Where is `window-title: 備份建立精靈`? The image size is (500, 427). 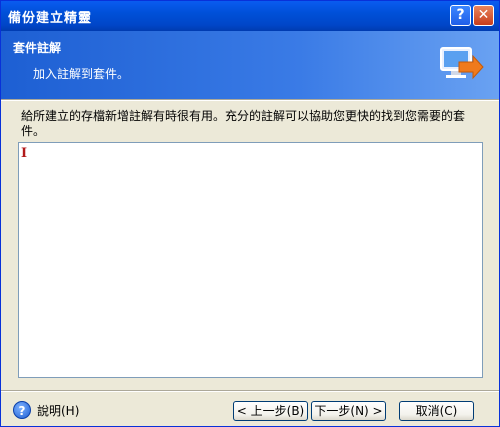
window-title: 備份建立精靈 is located at coordinates (50, 18).